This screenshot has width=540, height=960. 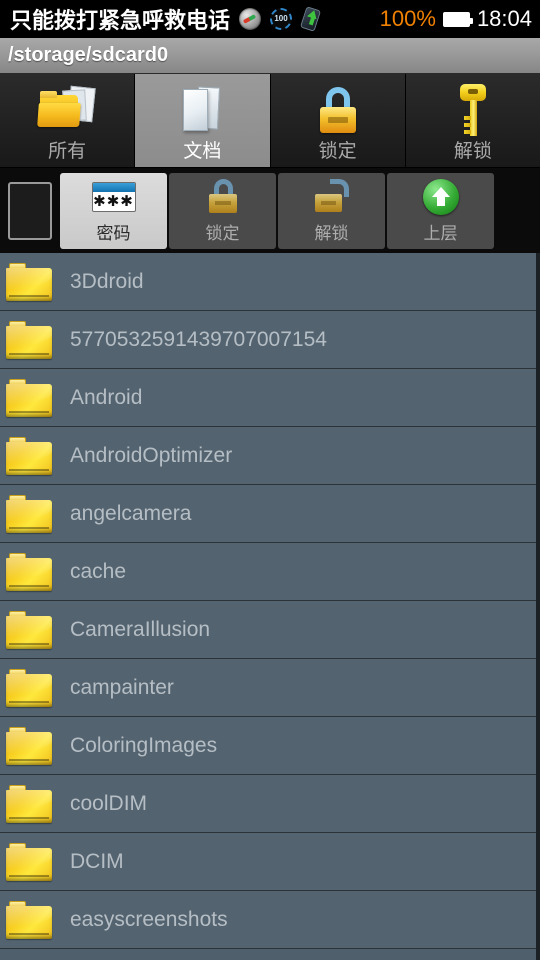 What do you see at coordinates (88, 55) in the screenshot?
I see `current-path-label: /storage/sdcard0` at bounding box center [88, 55].